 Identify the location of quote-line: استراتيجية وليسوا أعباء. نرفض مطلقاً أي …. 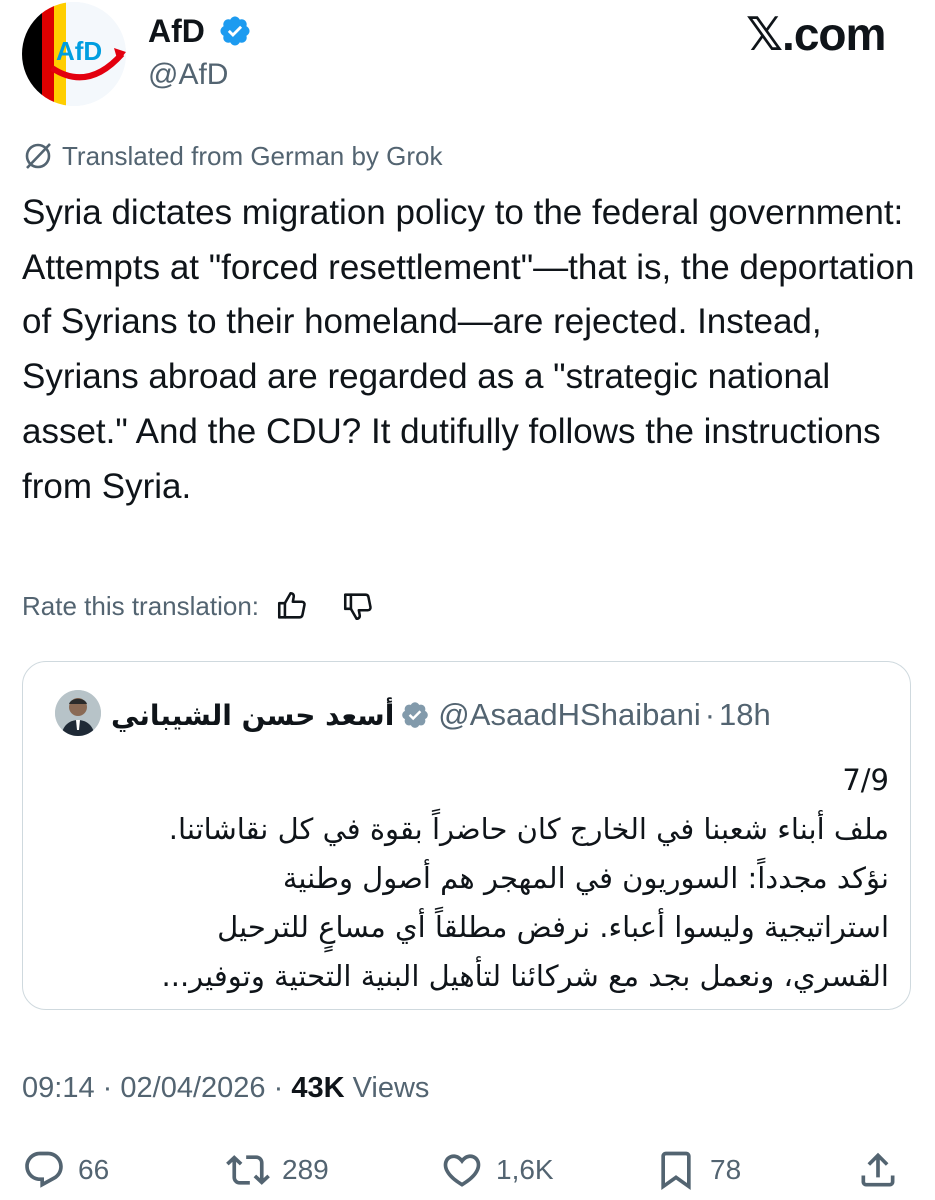
(553, 927).